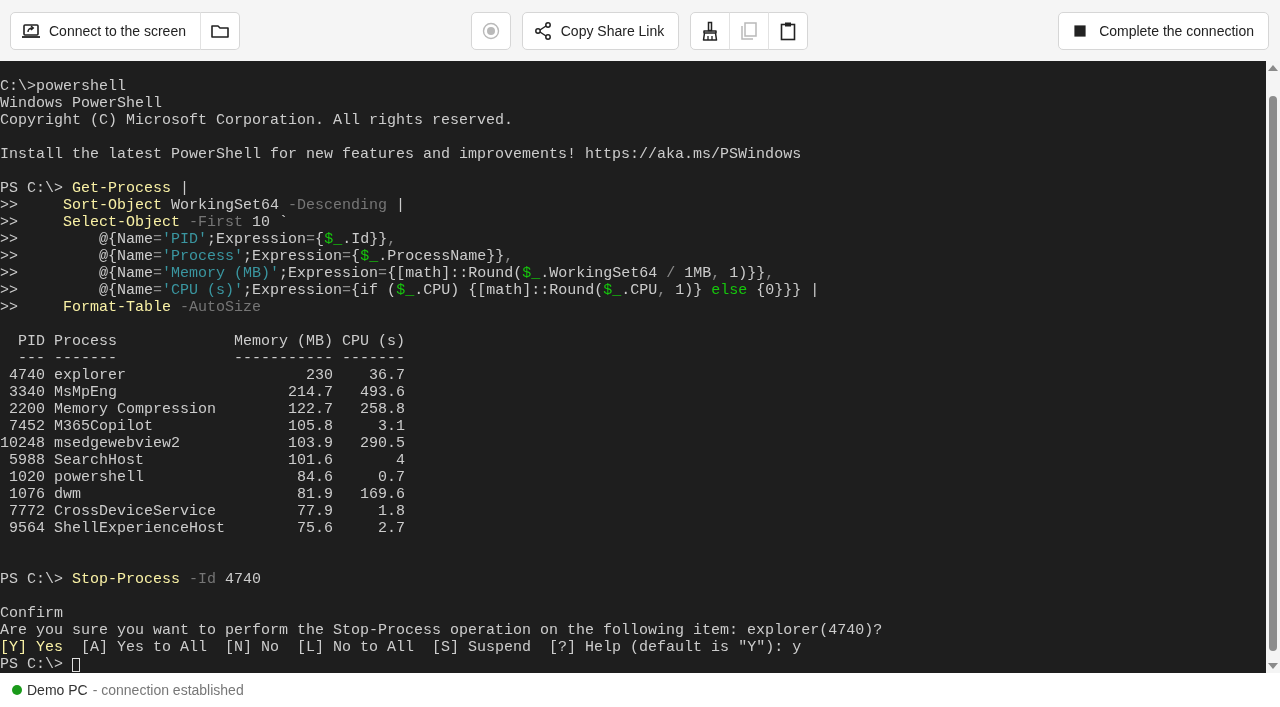  I want to click on table-cell: 75.6, so click(315, 528).